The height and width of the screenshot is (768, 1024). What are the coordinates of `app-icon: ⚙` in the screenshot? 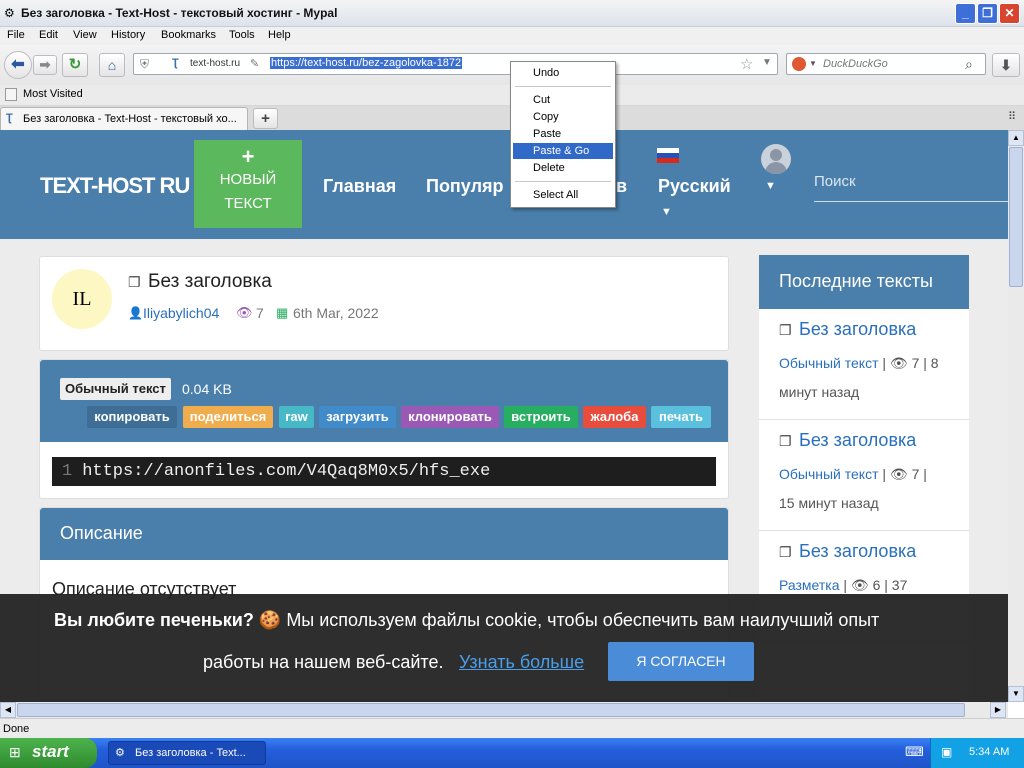 It's located at (9, 13).